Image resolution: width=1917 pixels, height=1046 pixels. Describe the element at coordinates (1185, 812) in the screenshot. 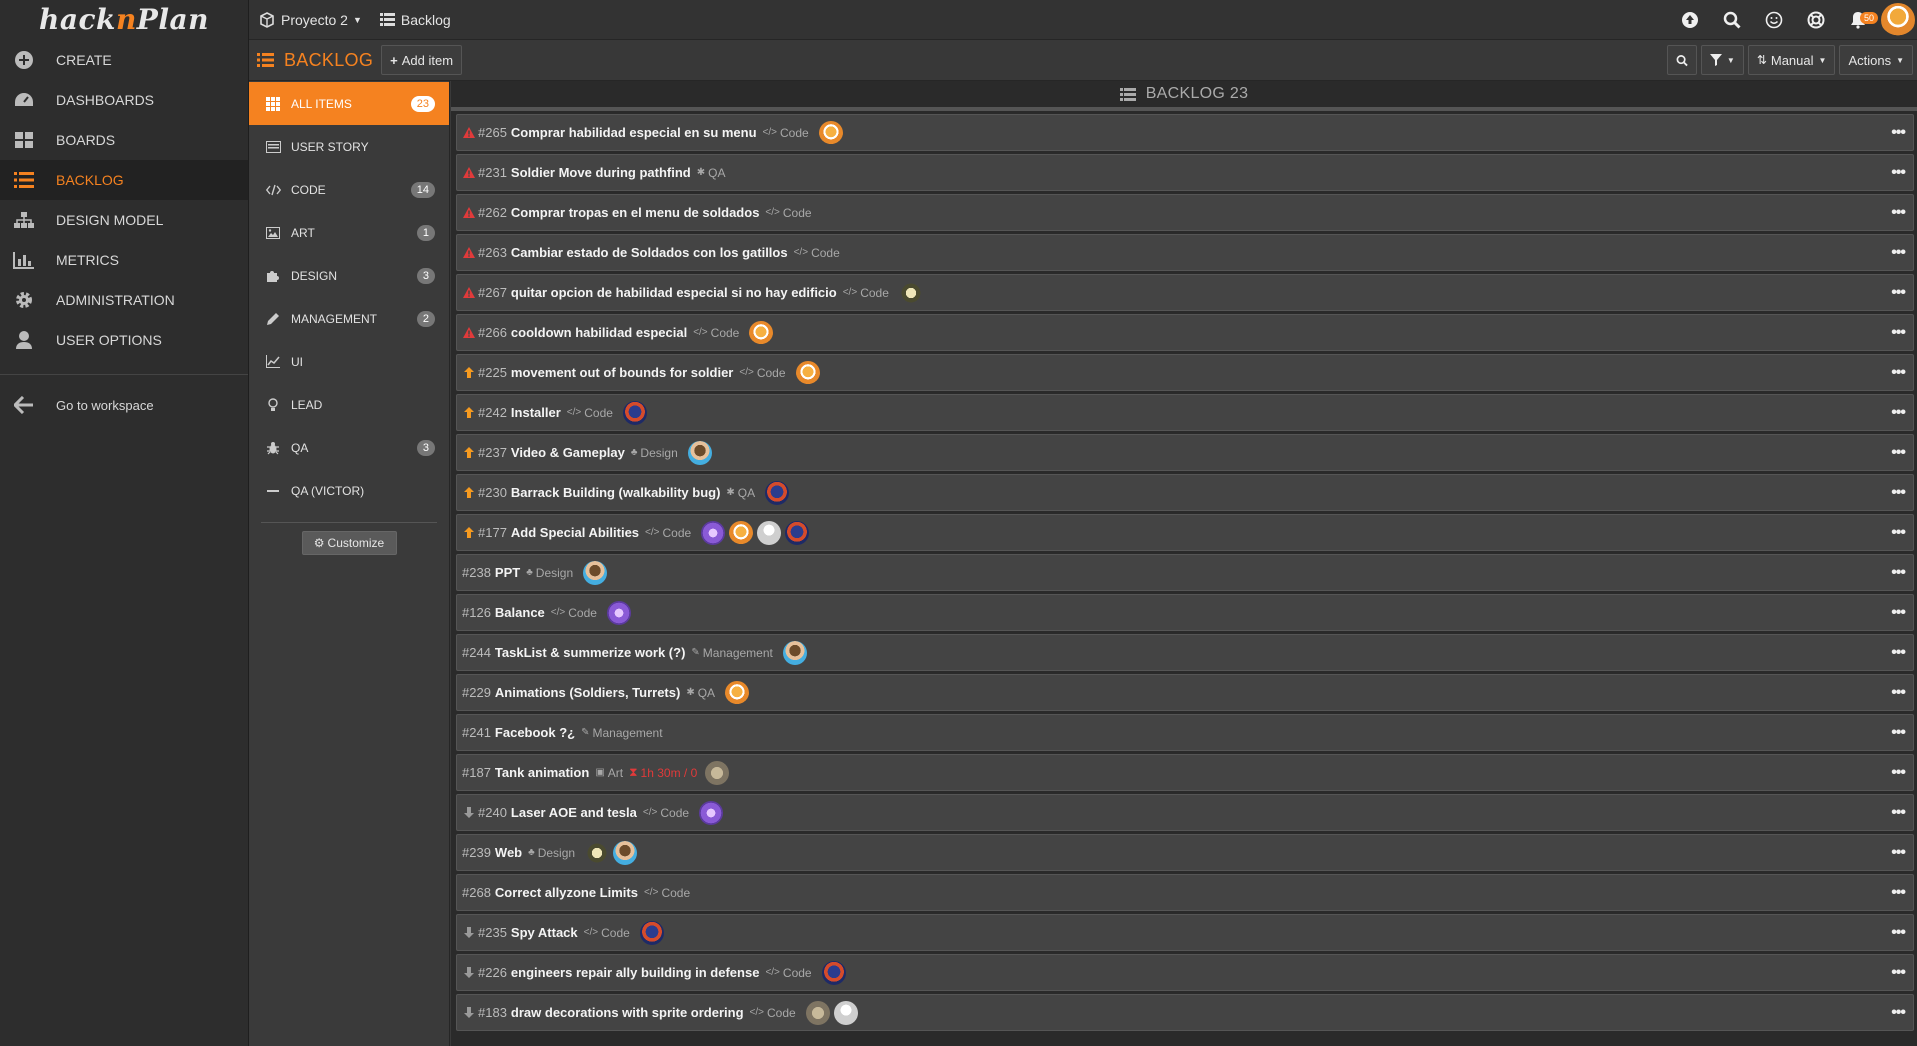

I see `backlog-item-row: #240 Laser AOE and tesla </> Code •••` at that location.